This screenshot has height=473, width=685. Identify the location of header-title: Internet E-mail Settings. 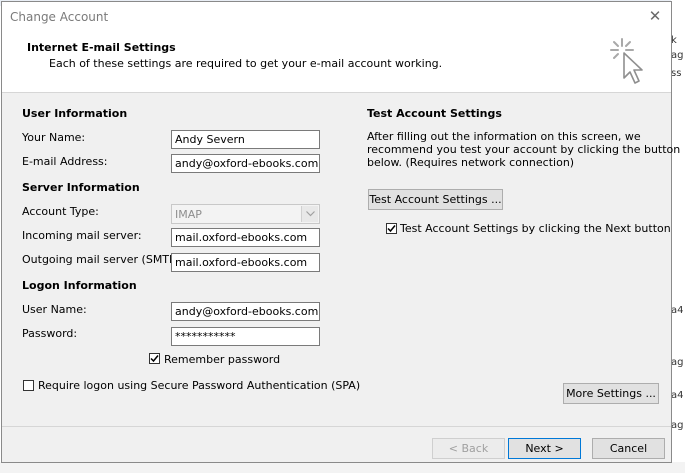
(101, 47).